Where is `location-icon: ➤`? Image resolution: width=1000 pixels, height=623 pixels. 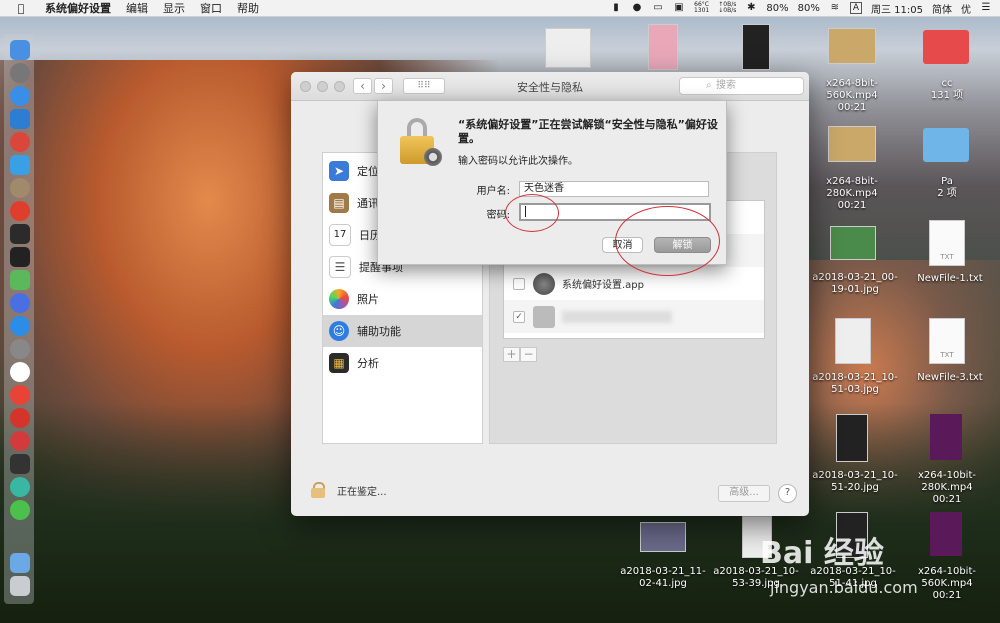 location-icon: ➤ is located at coordinates (339, 171).